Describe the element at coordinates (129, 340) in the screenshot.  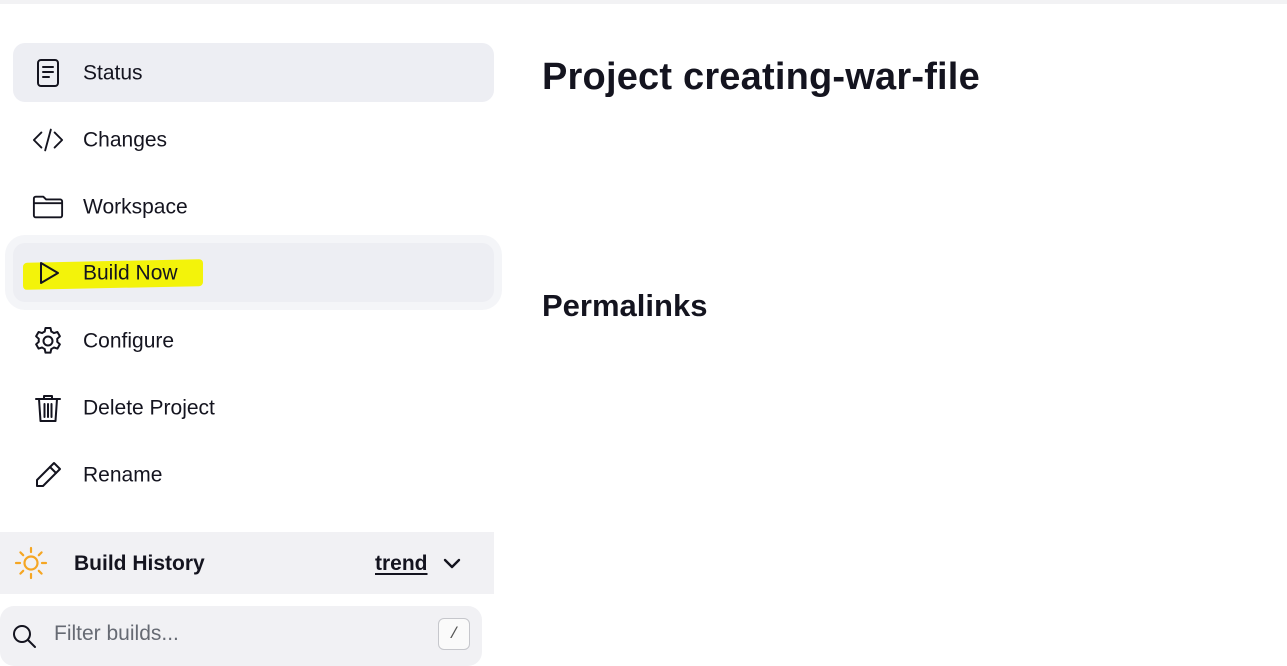
I see `sidebar-item-label: Configure` at that location.